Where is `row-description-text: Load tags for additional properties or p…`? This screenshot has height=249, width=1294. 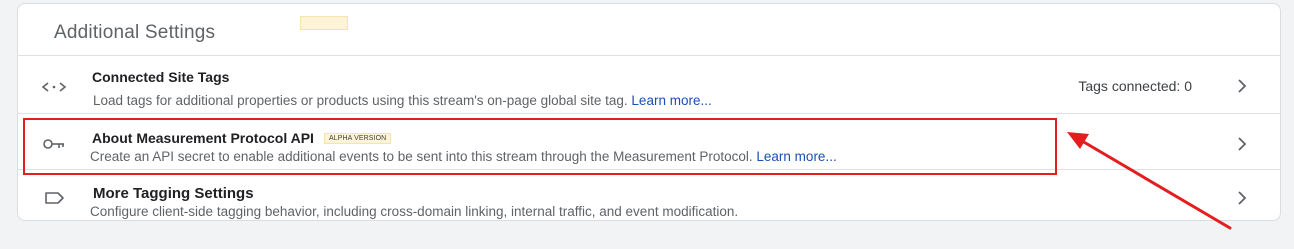
row-description-text: Load tags for additional properties or p… is located at coordinates (360, 100).